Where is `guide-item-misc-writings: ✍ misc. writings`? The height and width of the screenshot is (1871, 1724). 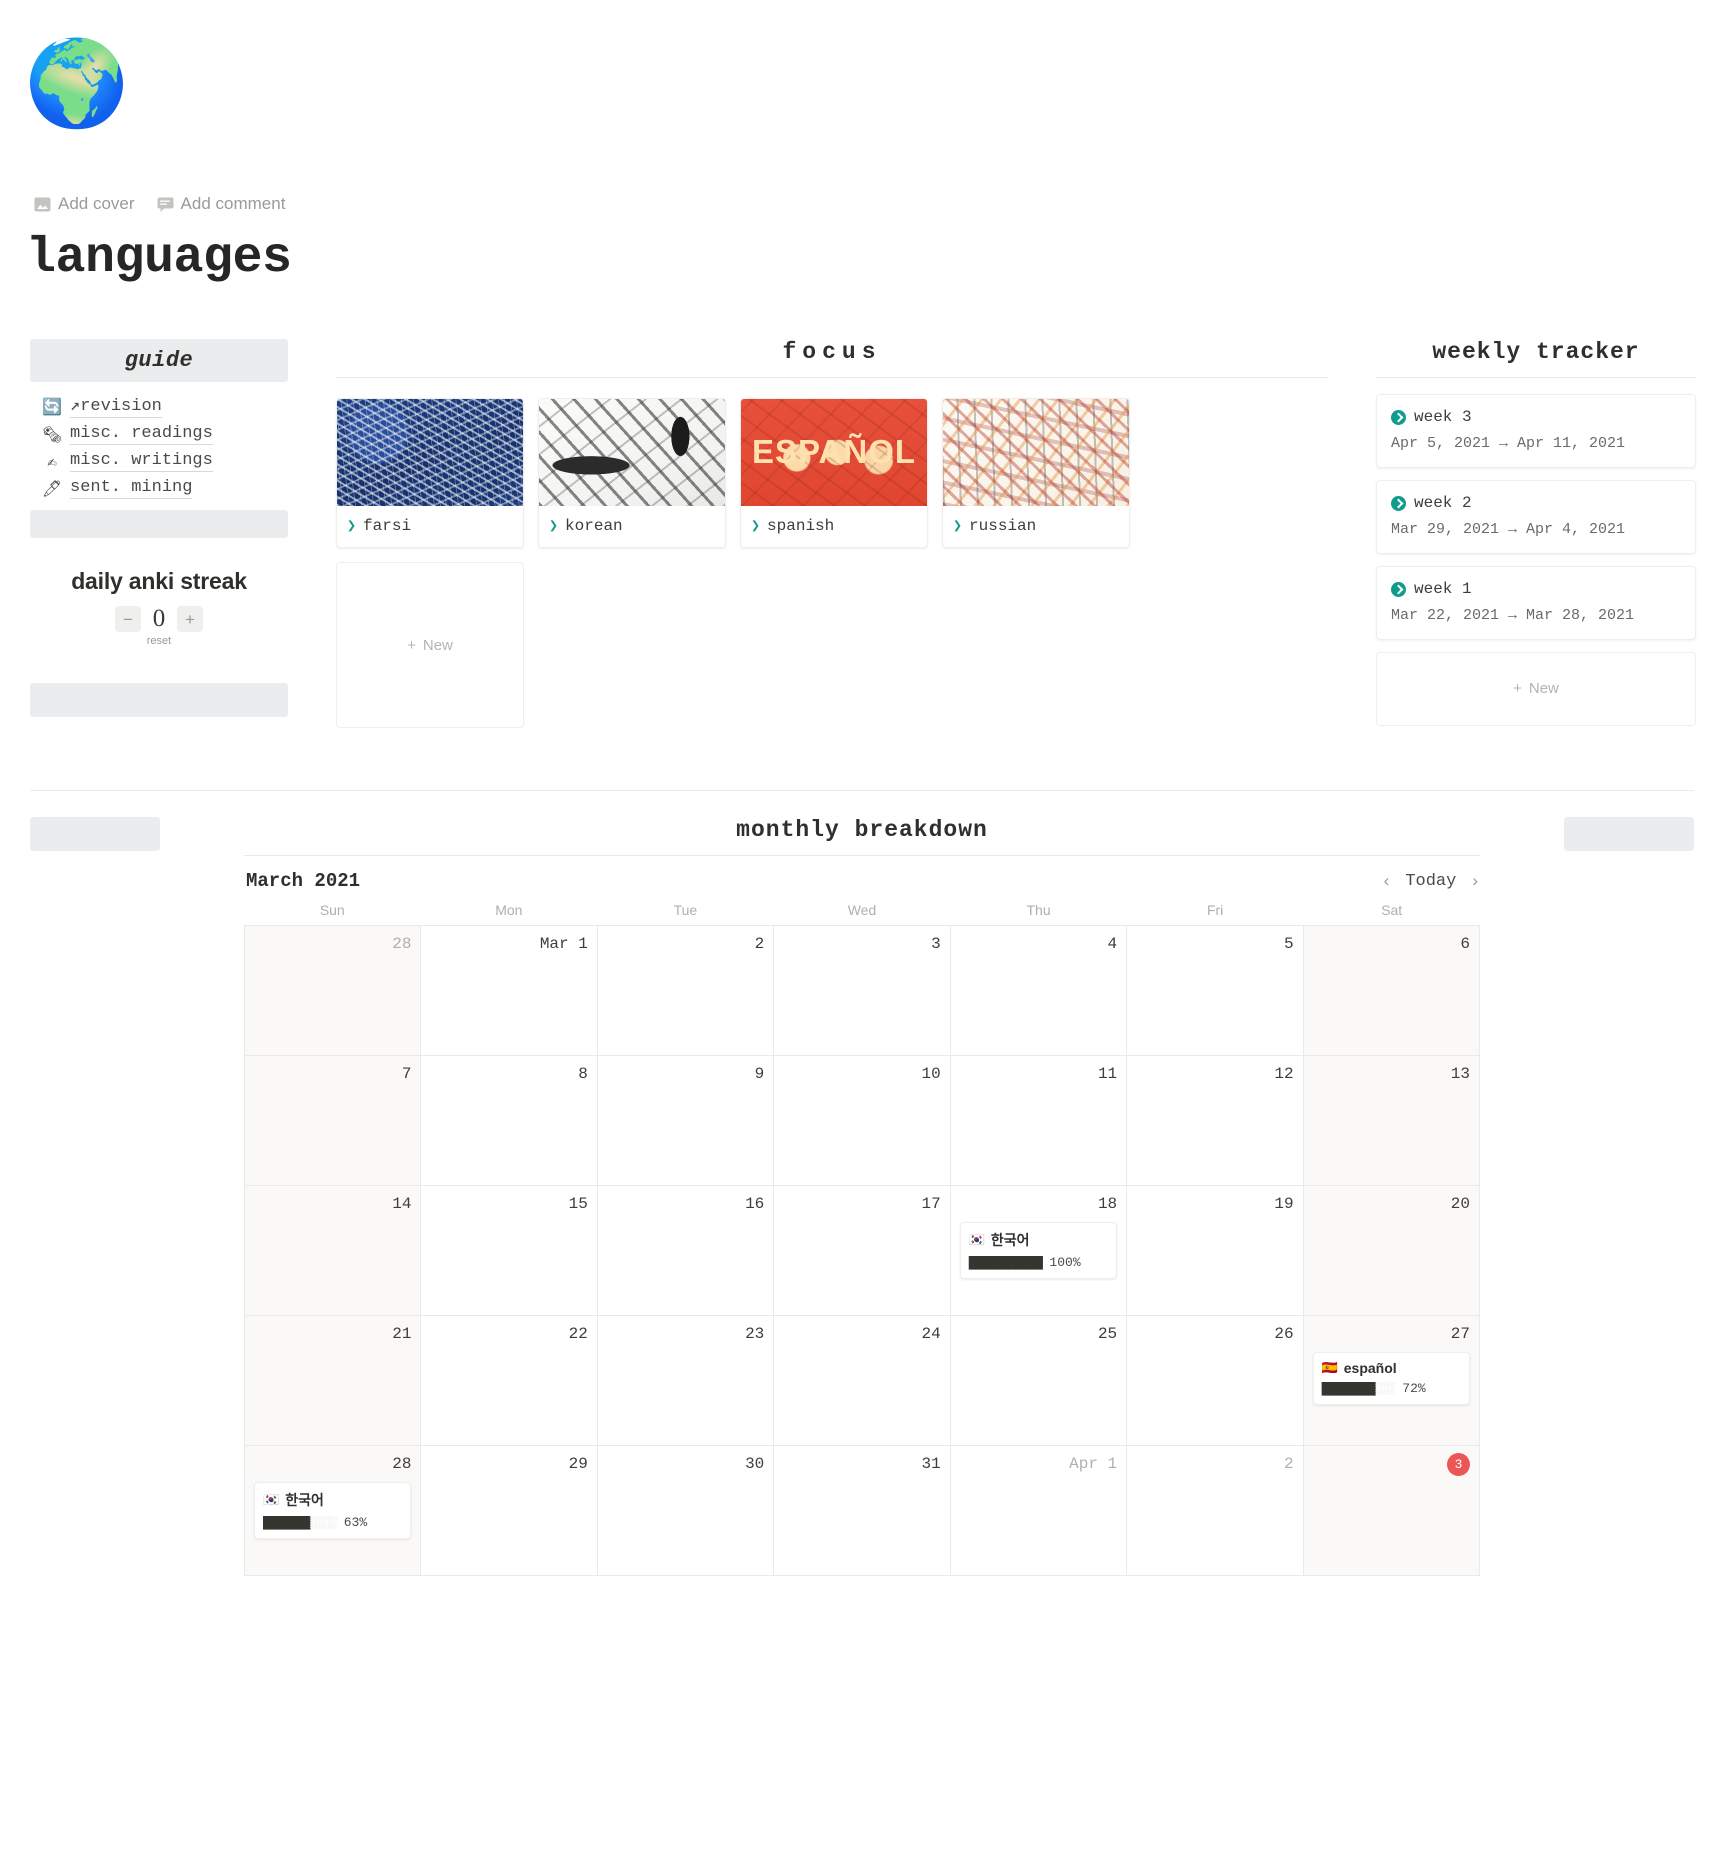
guide-item-misc-writings: ✍ misc. writings is located at coordinates (159, 461).